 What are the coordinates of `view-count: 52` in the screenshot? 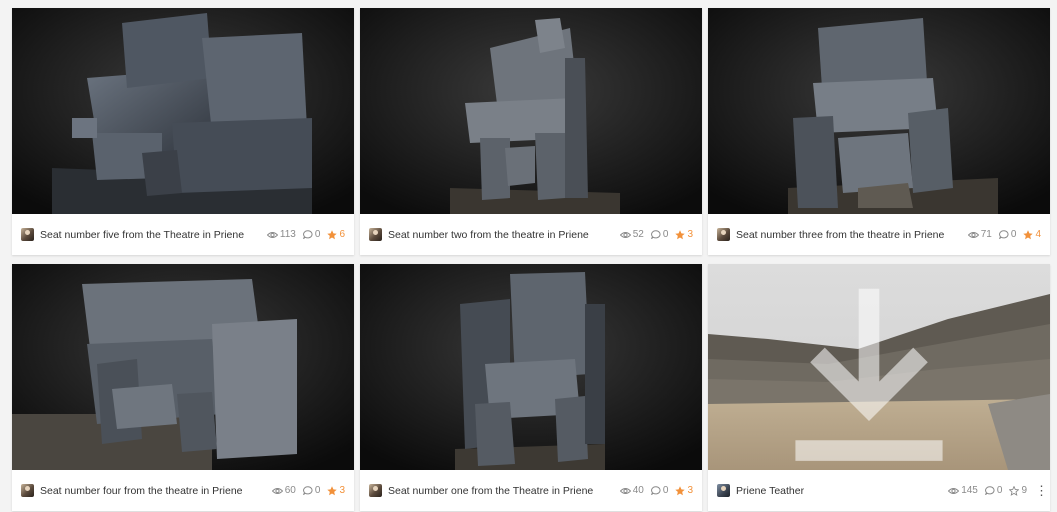 It's located at (631, 234).